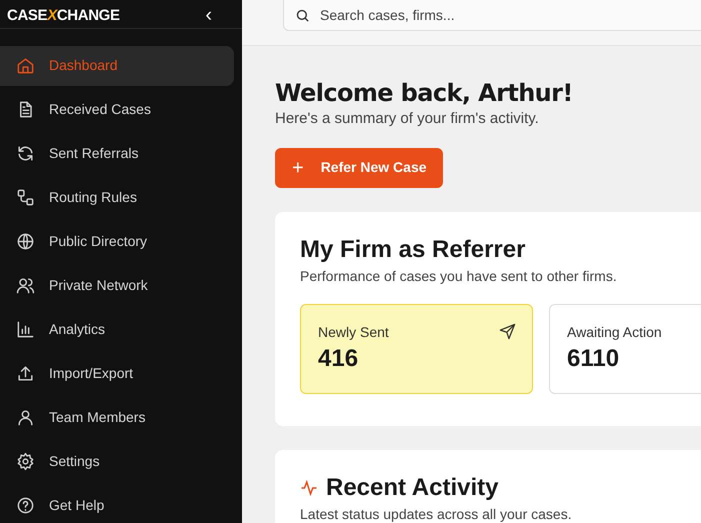 The width and height of the screenshot is (701, 523). What do you see at coordinates (117, 110) in the screenshot?
I see `sidebar-item: Received Cases` at bounding box center [117, 110].